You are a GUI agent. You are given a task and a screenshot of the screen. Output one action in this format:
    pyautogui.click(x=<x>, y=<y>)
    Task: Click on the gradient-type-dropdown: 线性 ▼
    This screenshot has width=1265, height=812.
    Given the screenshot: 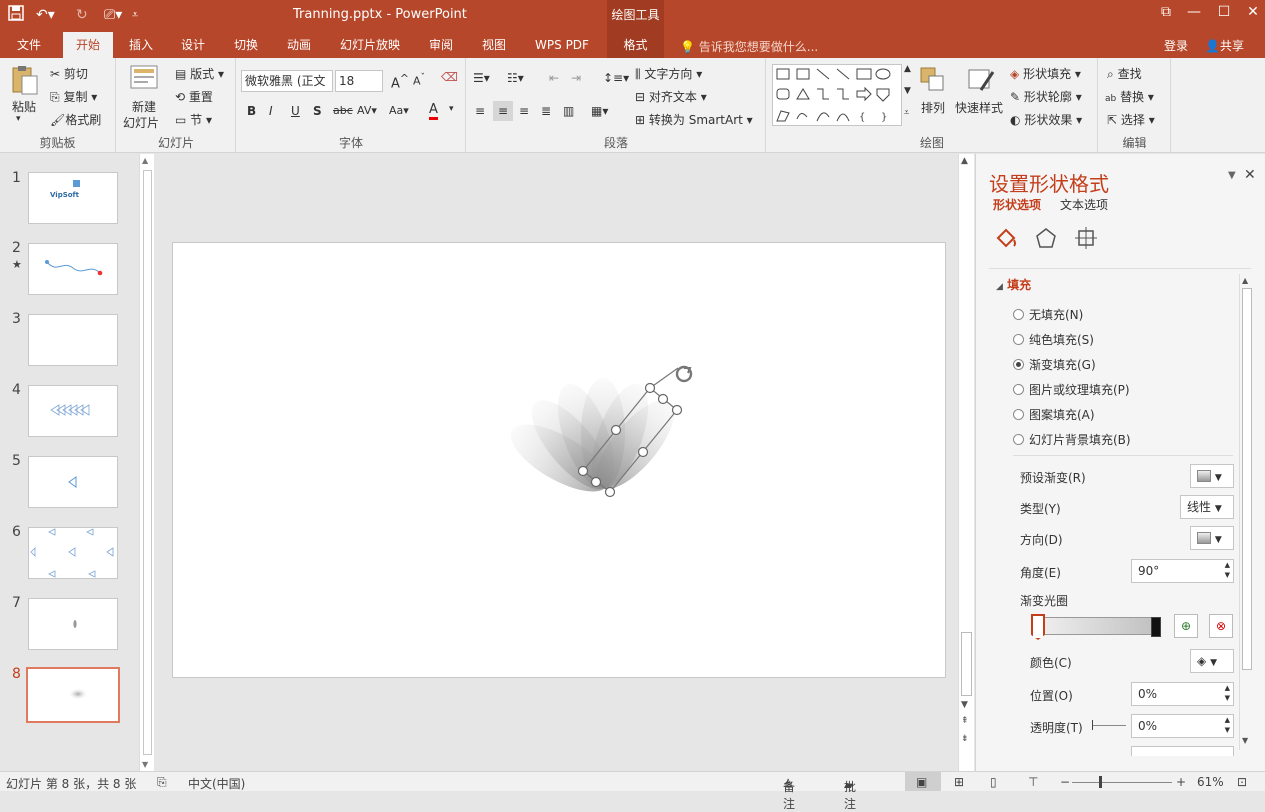 What is the action you would take?
    pyautogui.click(x=1207, y=507)
    